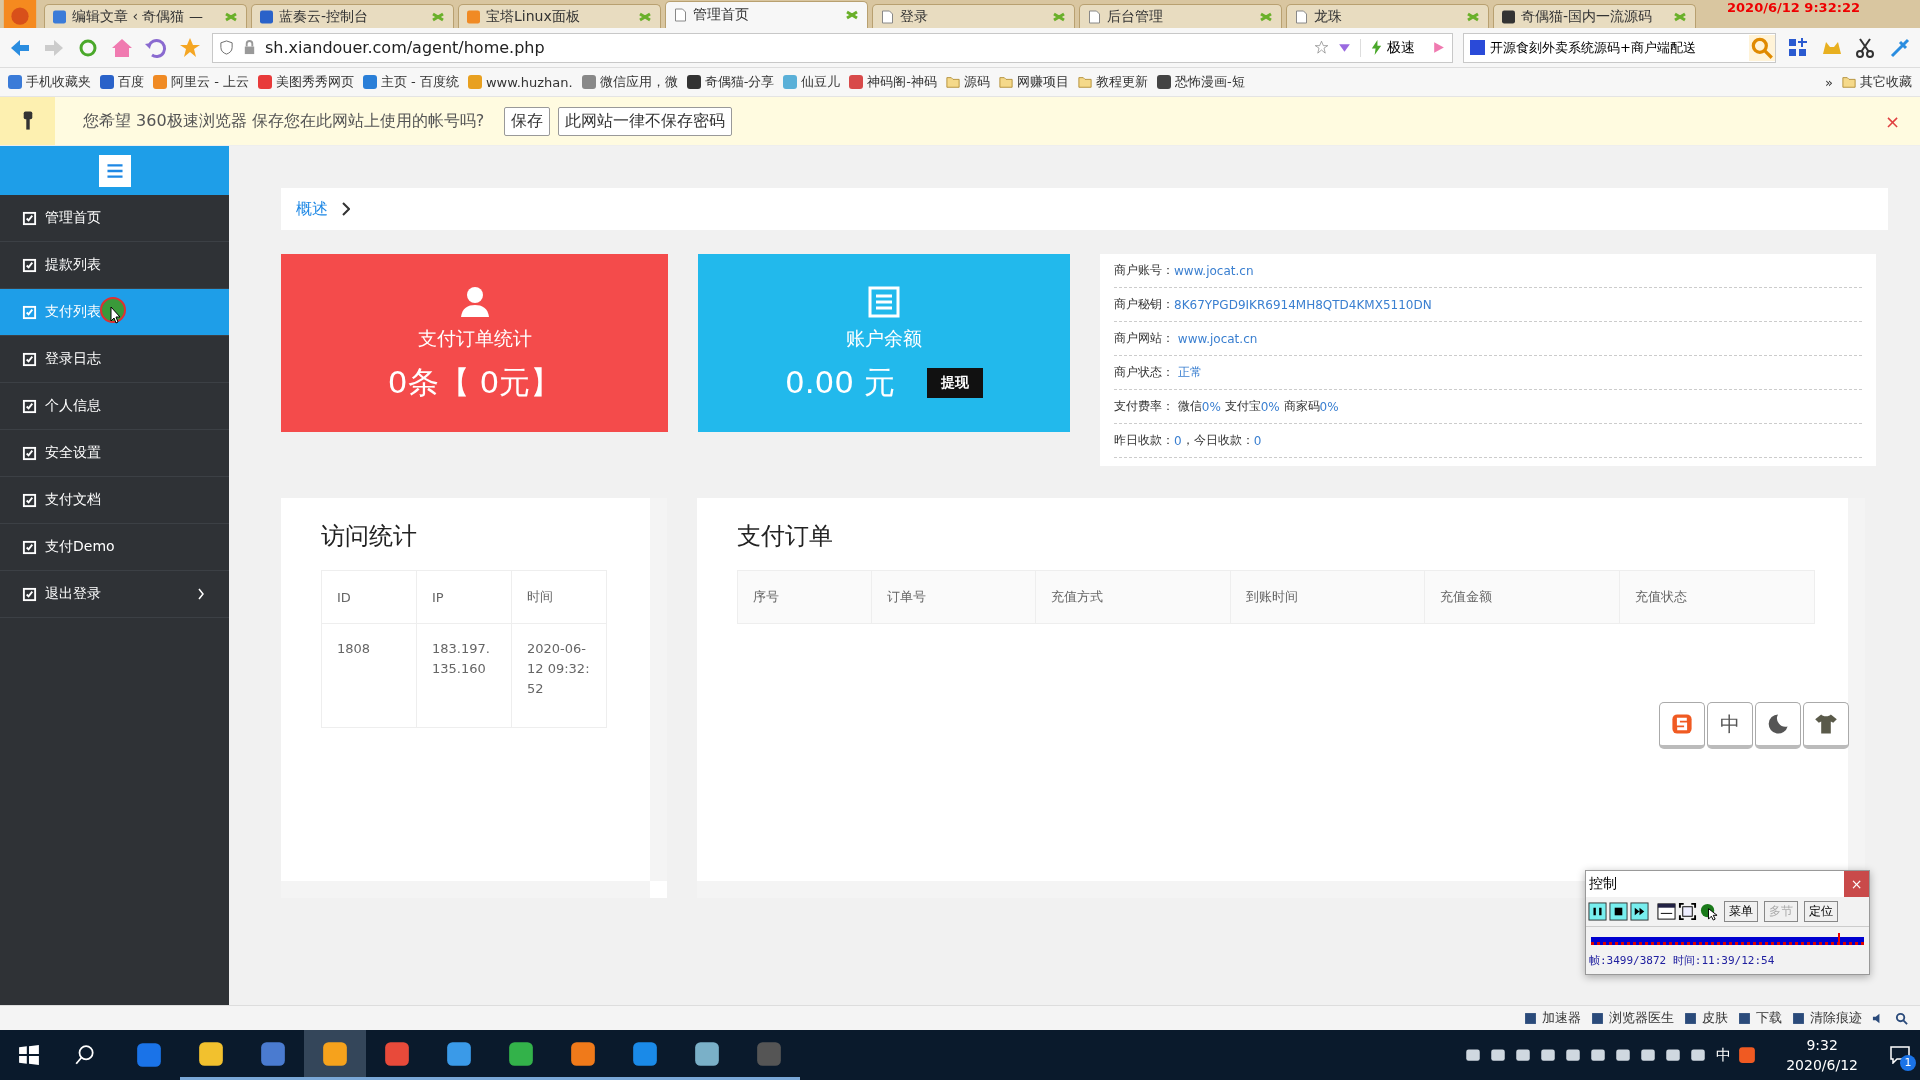 The image size is (1920, 1080). What do you see at coordinates (973, 16) in the screenshot?
I see `browser-tab: 登录` at bounding box center [973, 16].